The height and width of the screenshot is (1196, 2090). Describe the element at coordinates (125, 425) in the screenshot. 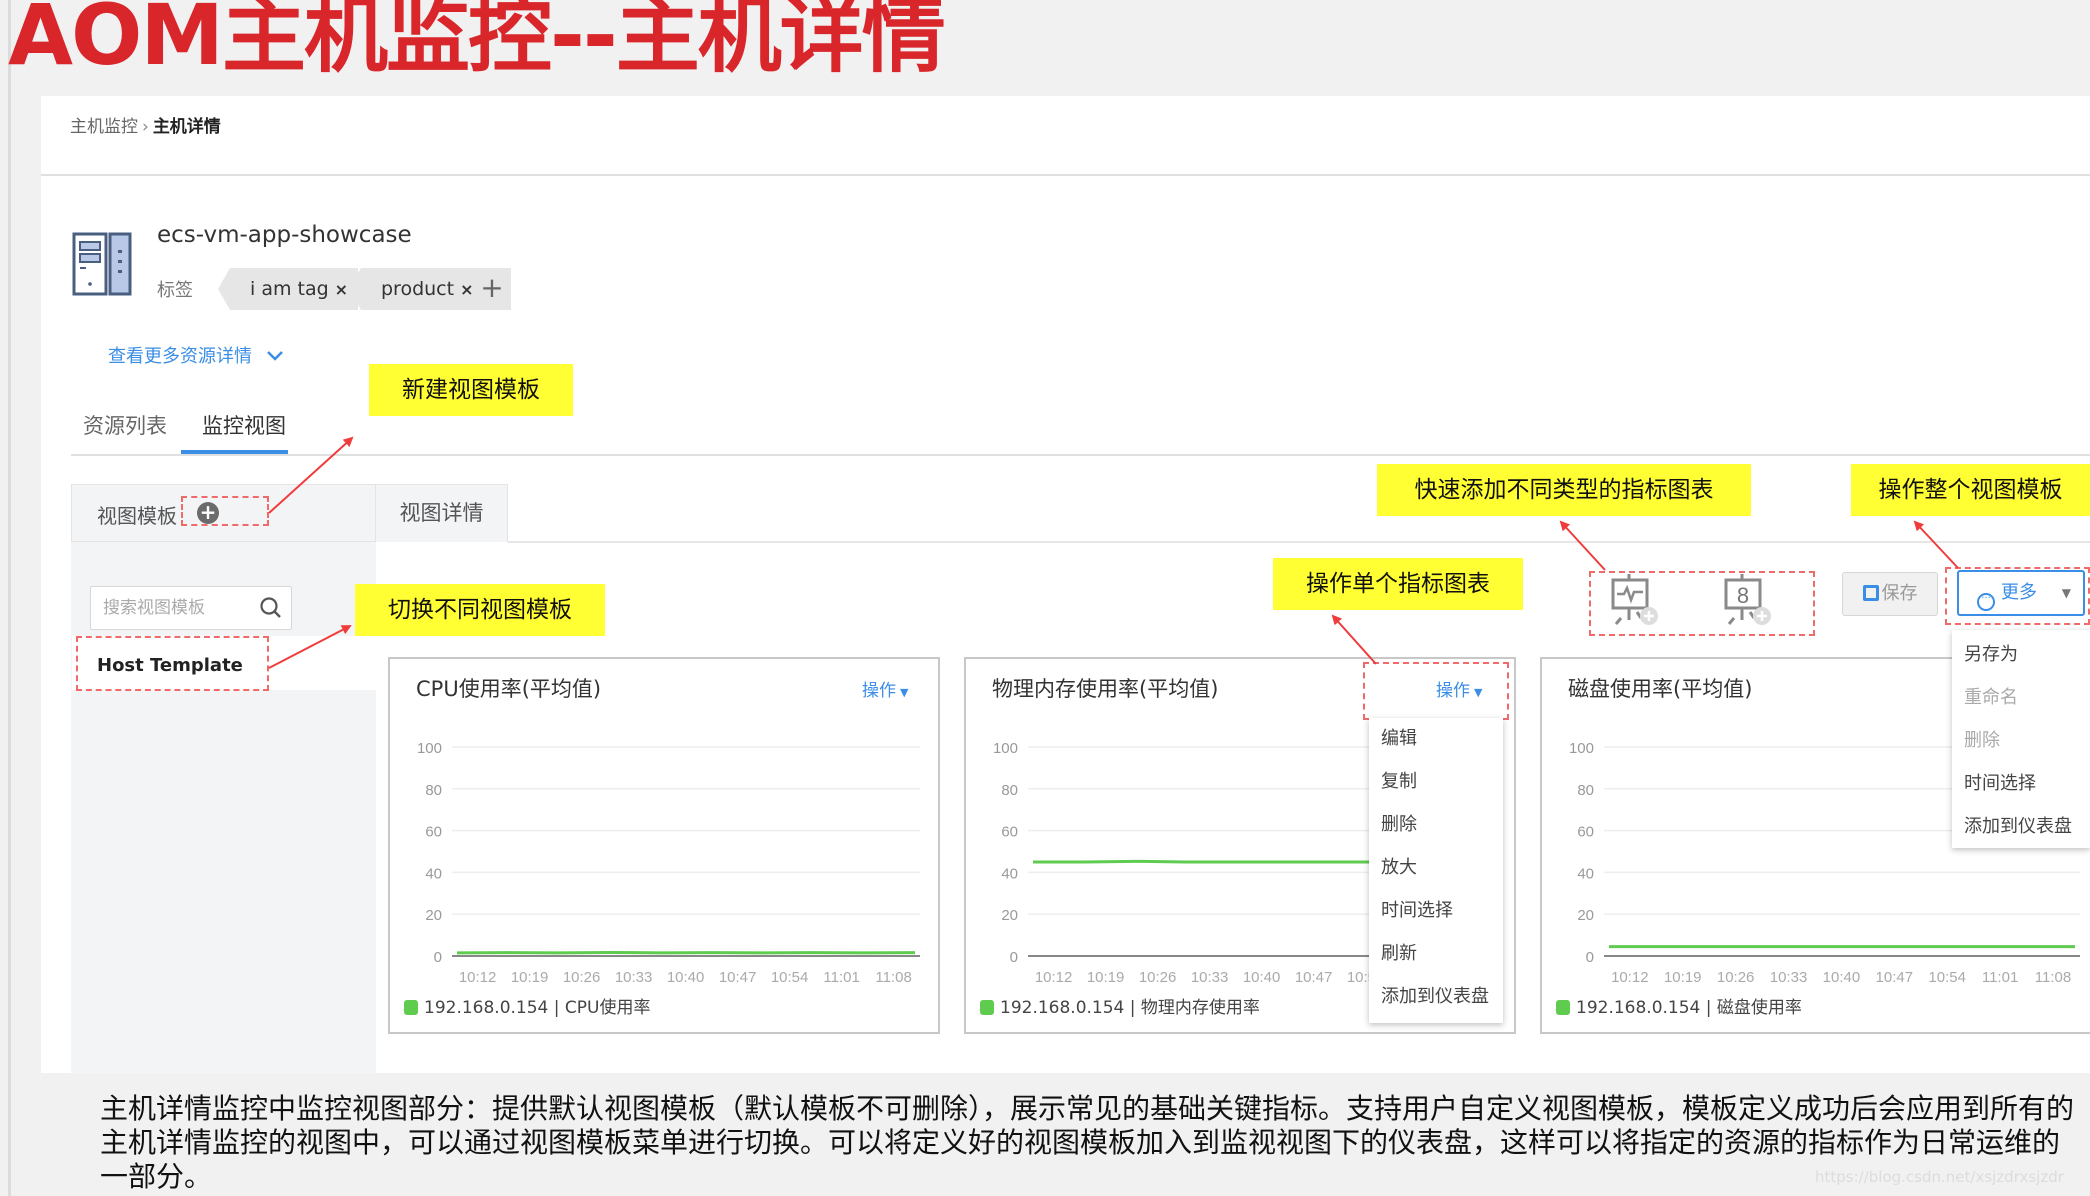

I see `tab-resource-list: 资源列表` at that location.